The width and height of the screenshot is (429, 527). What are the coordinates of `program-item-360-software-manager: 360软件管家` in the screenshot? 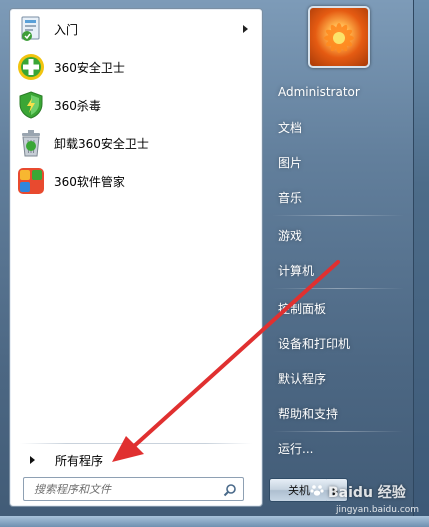 It's located at (136, 181).